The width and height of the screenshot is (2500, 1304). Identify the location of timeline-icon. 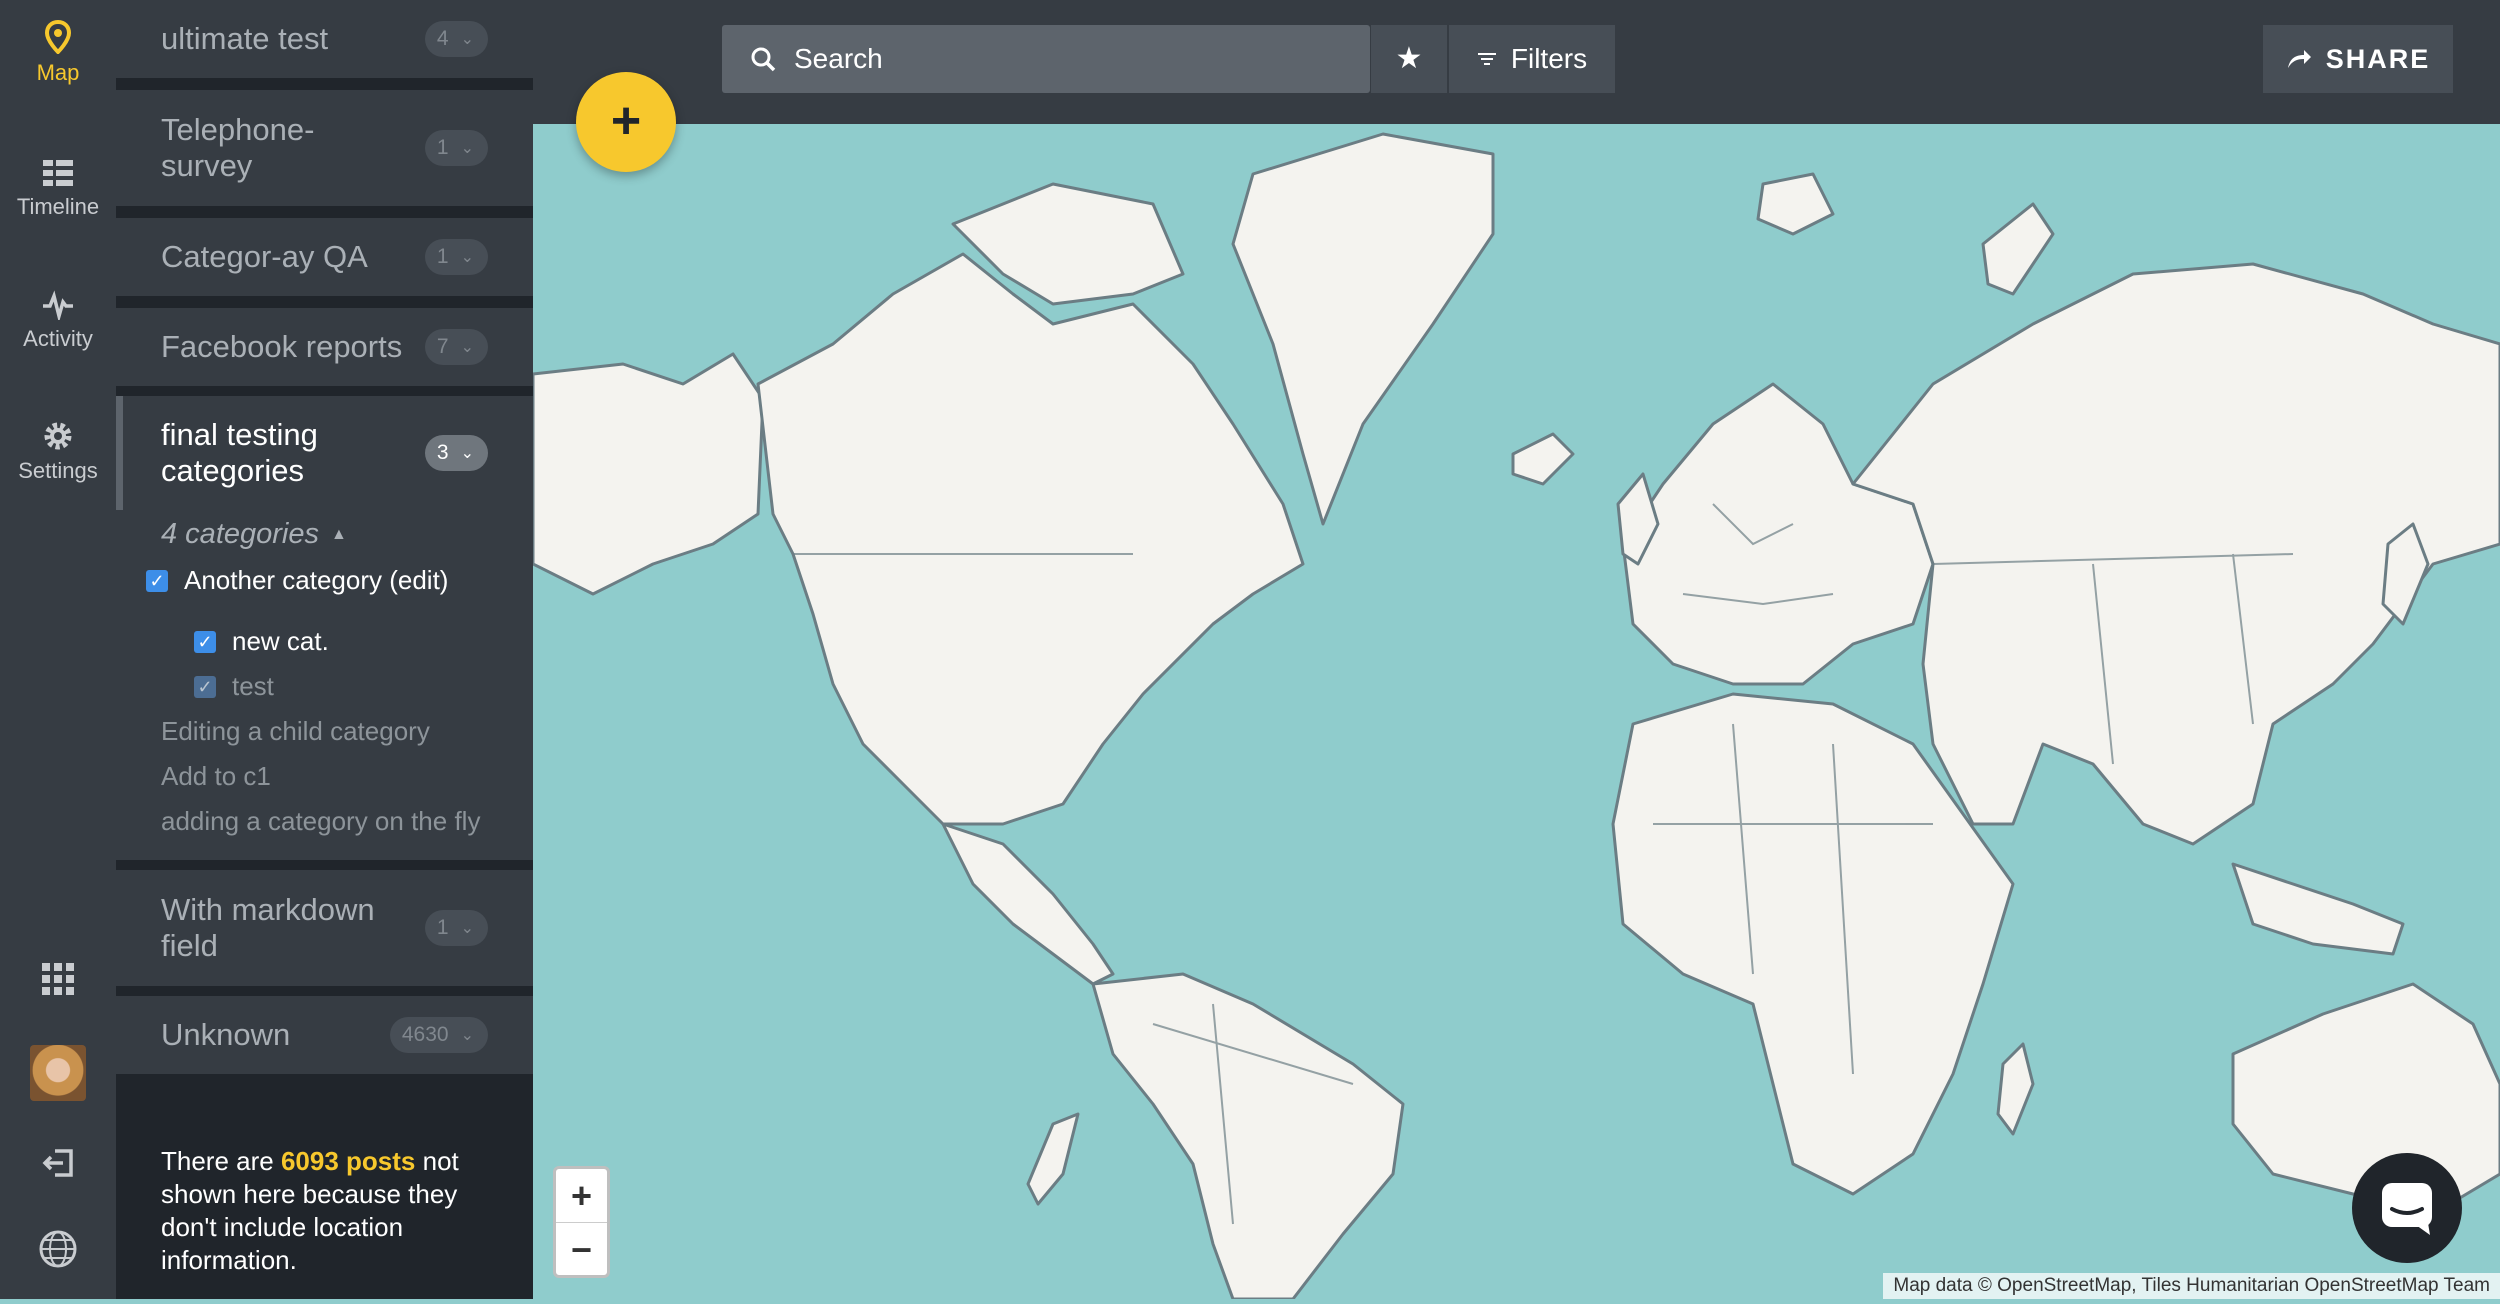
(58, 173).